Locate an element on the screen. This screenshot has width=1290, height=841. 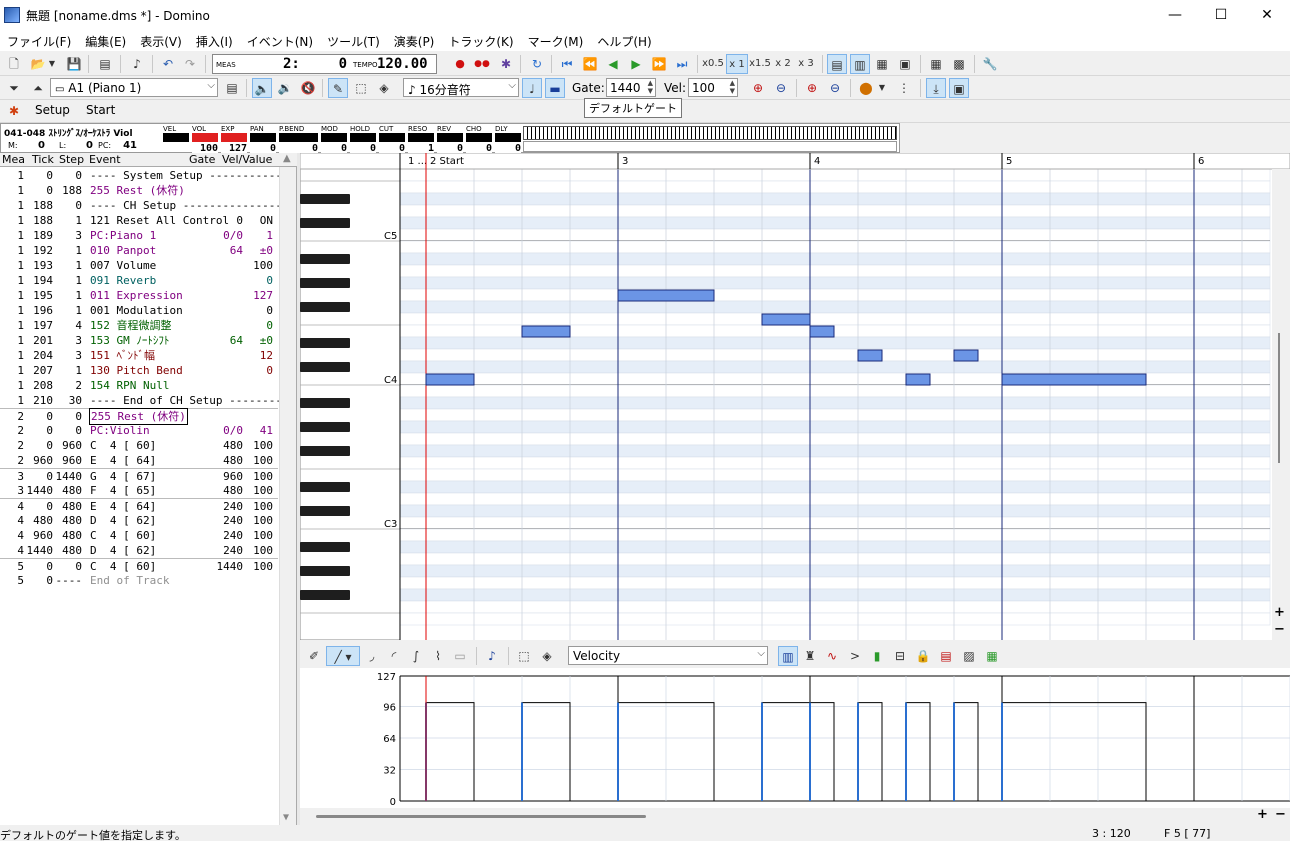
ctrl-pencil-icon: ✐ is located at coordinates (314, 656).